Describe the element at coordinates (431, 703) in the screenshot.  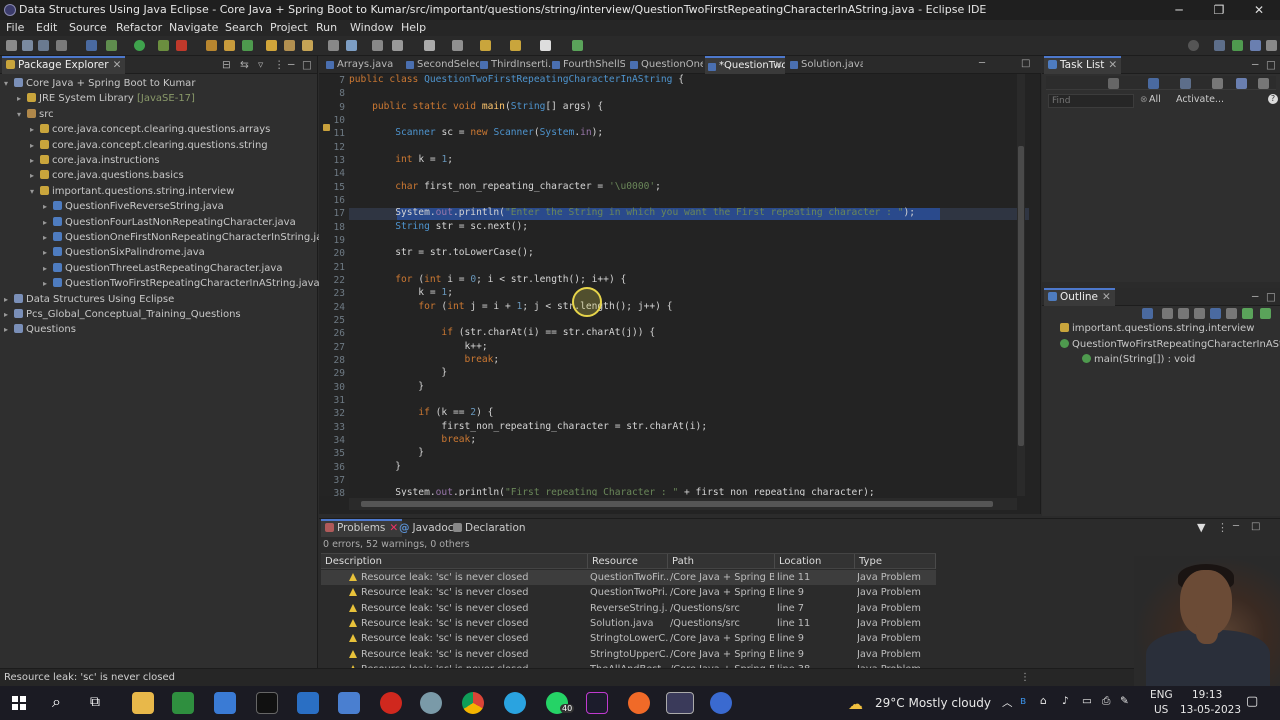
I see `app-icon` at that location.